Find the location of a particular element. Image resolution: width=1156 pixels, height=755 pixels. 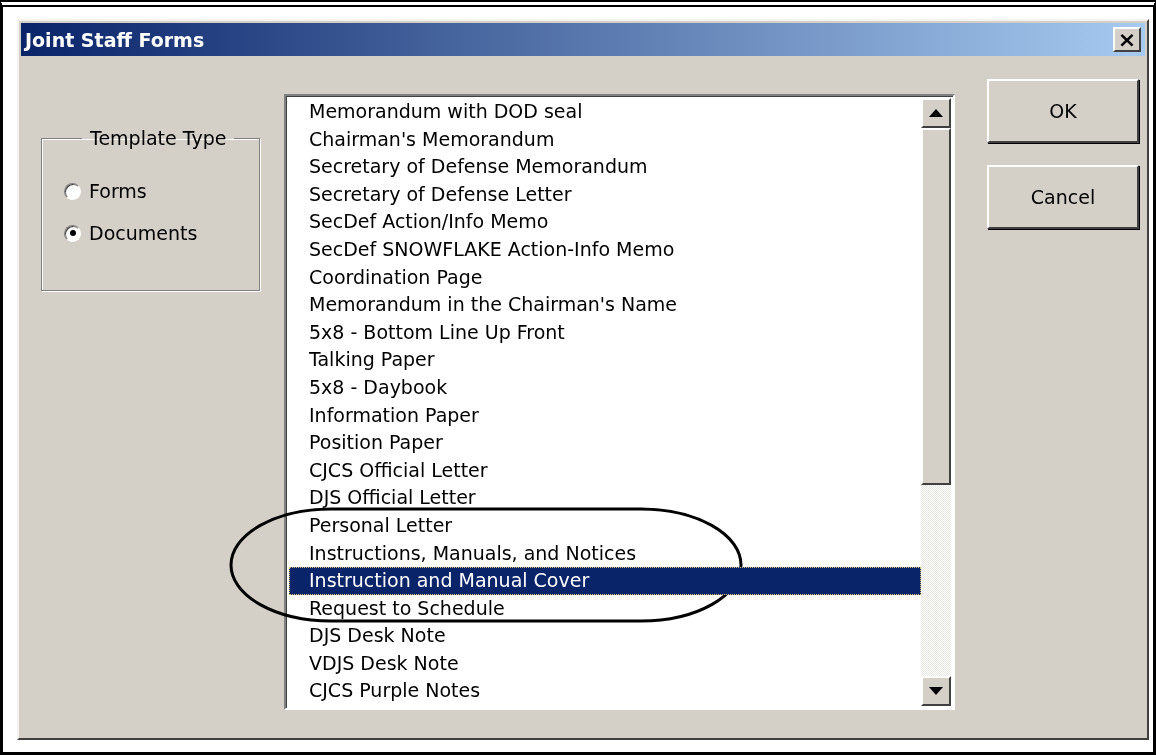

list-item: Memorandum with DOD seal is located at coordinates (436, 112).